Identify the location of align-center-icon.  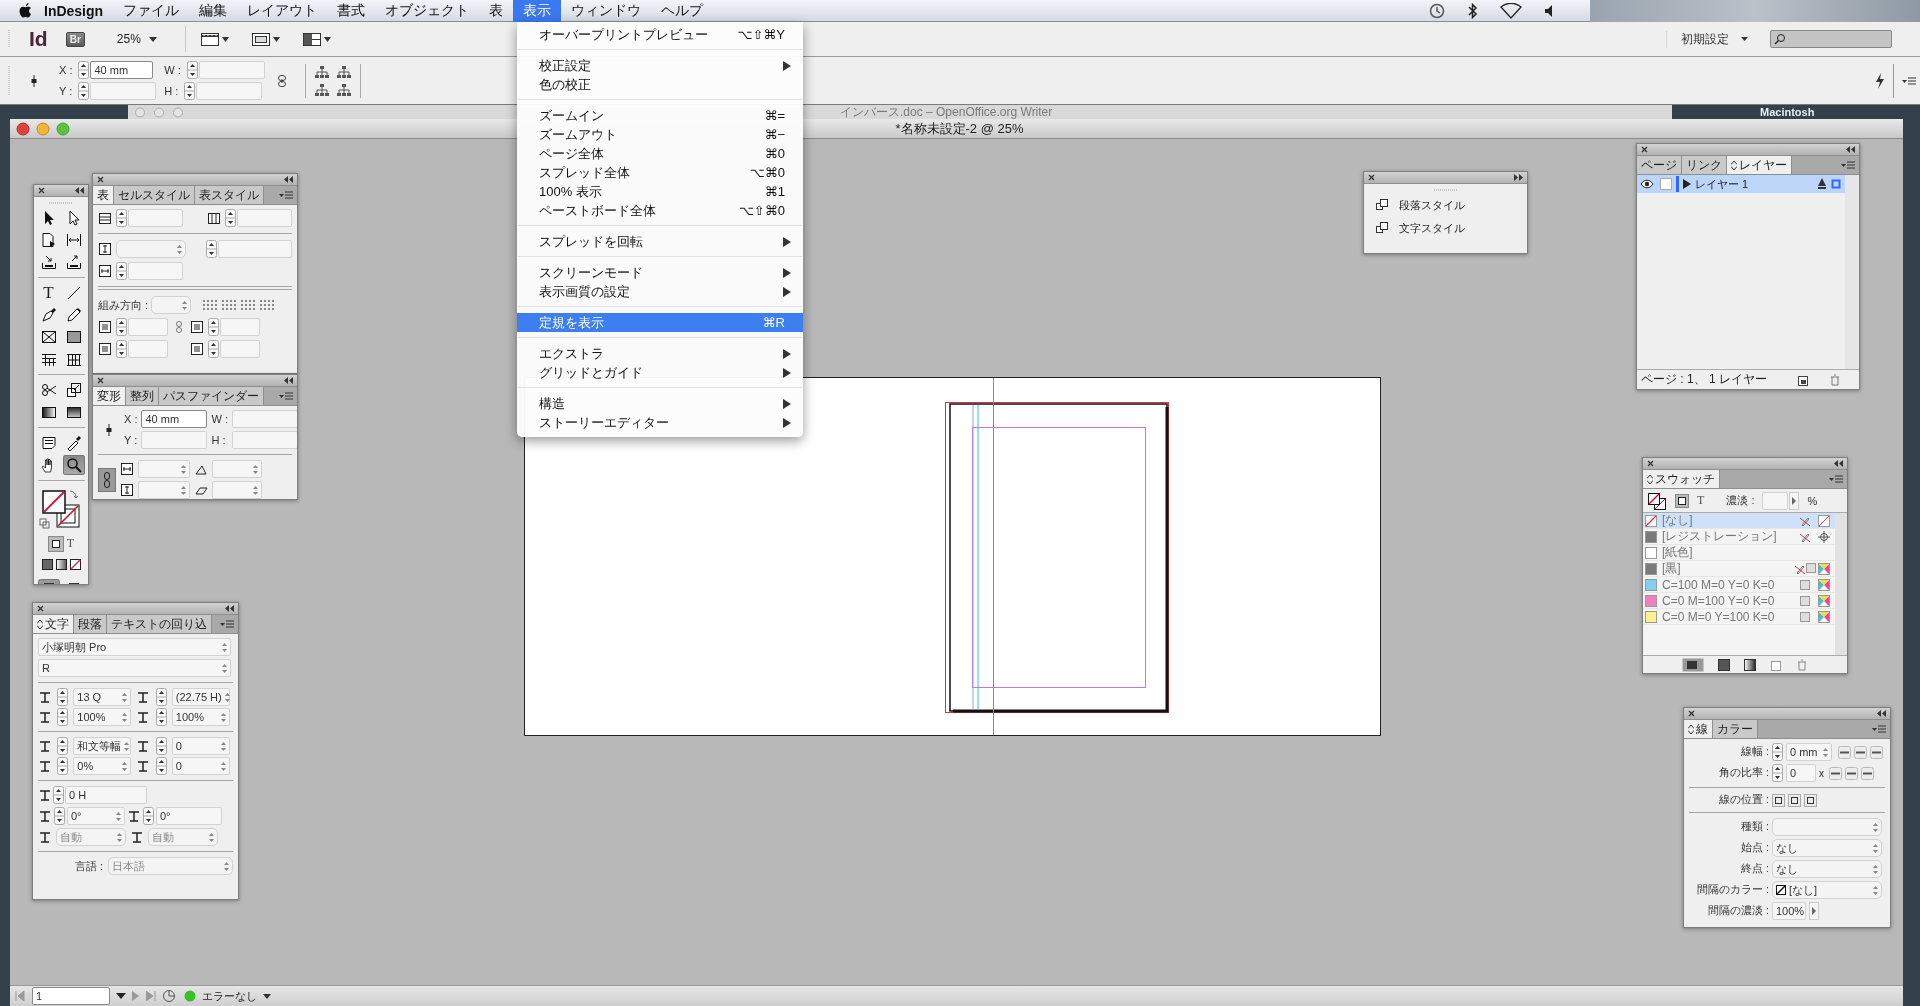
(1778, 800).